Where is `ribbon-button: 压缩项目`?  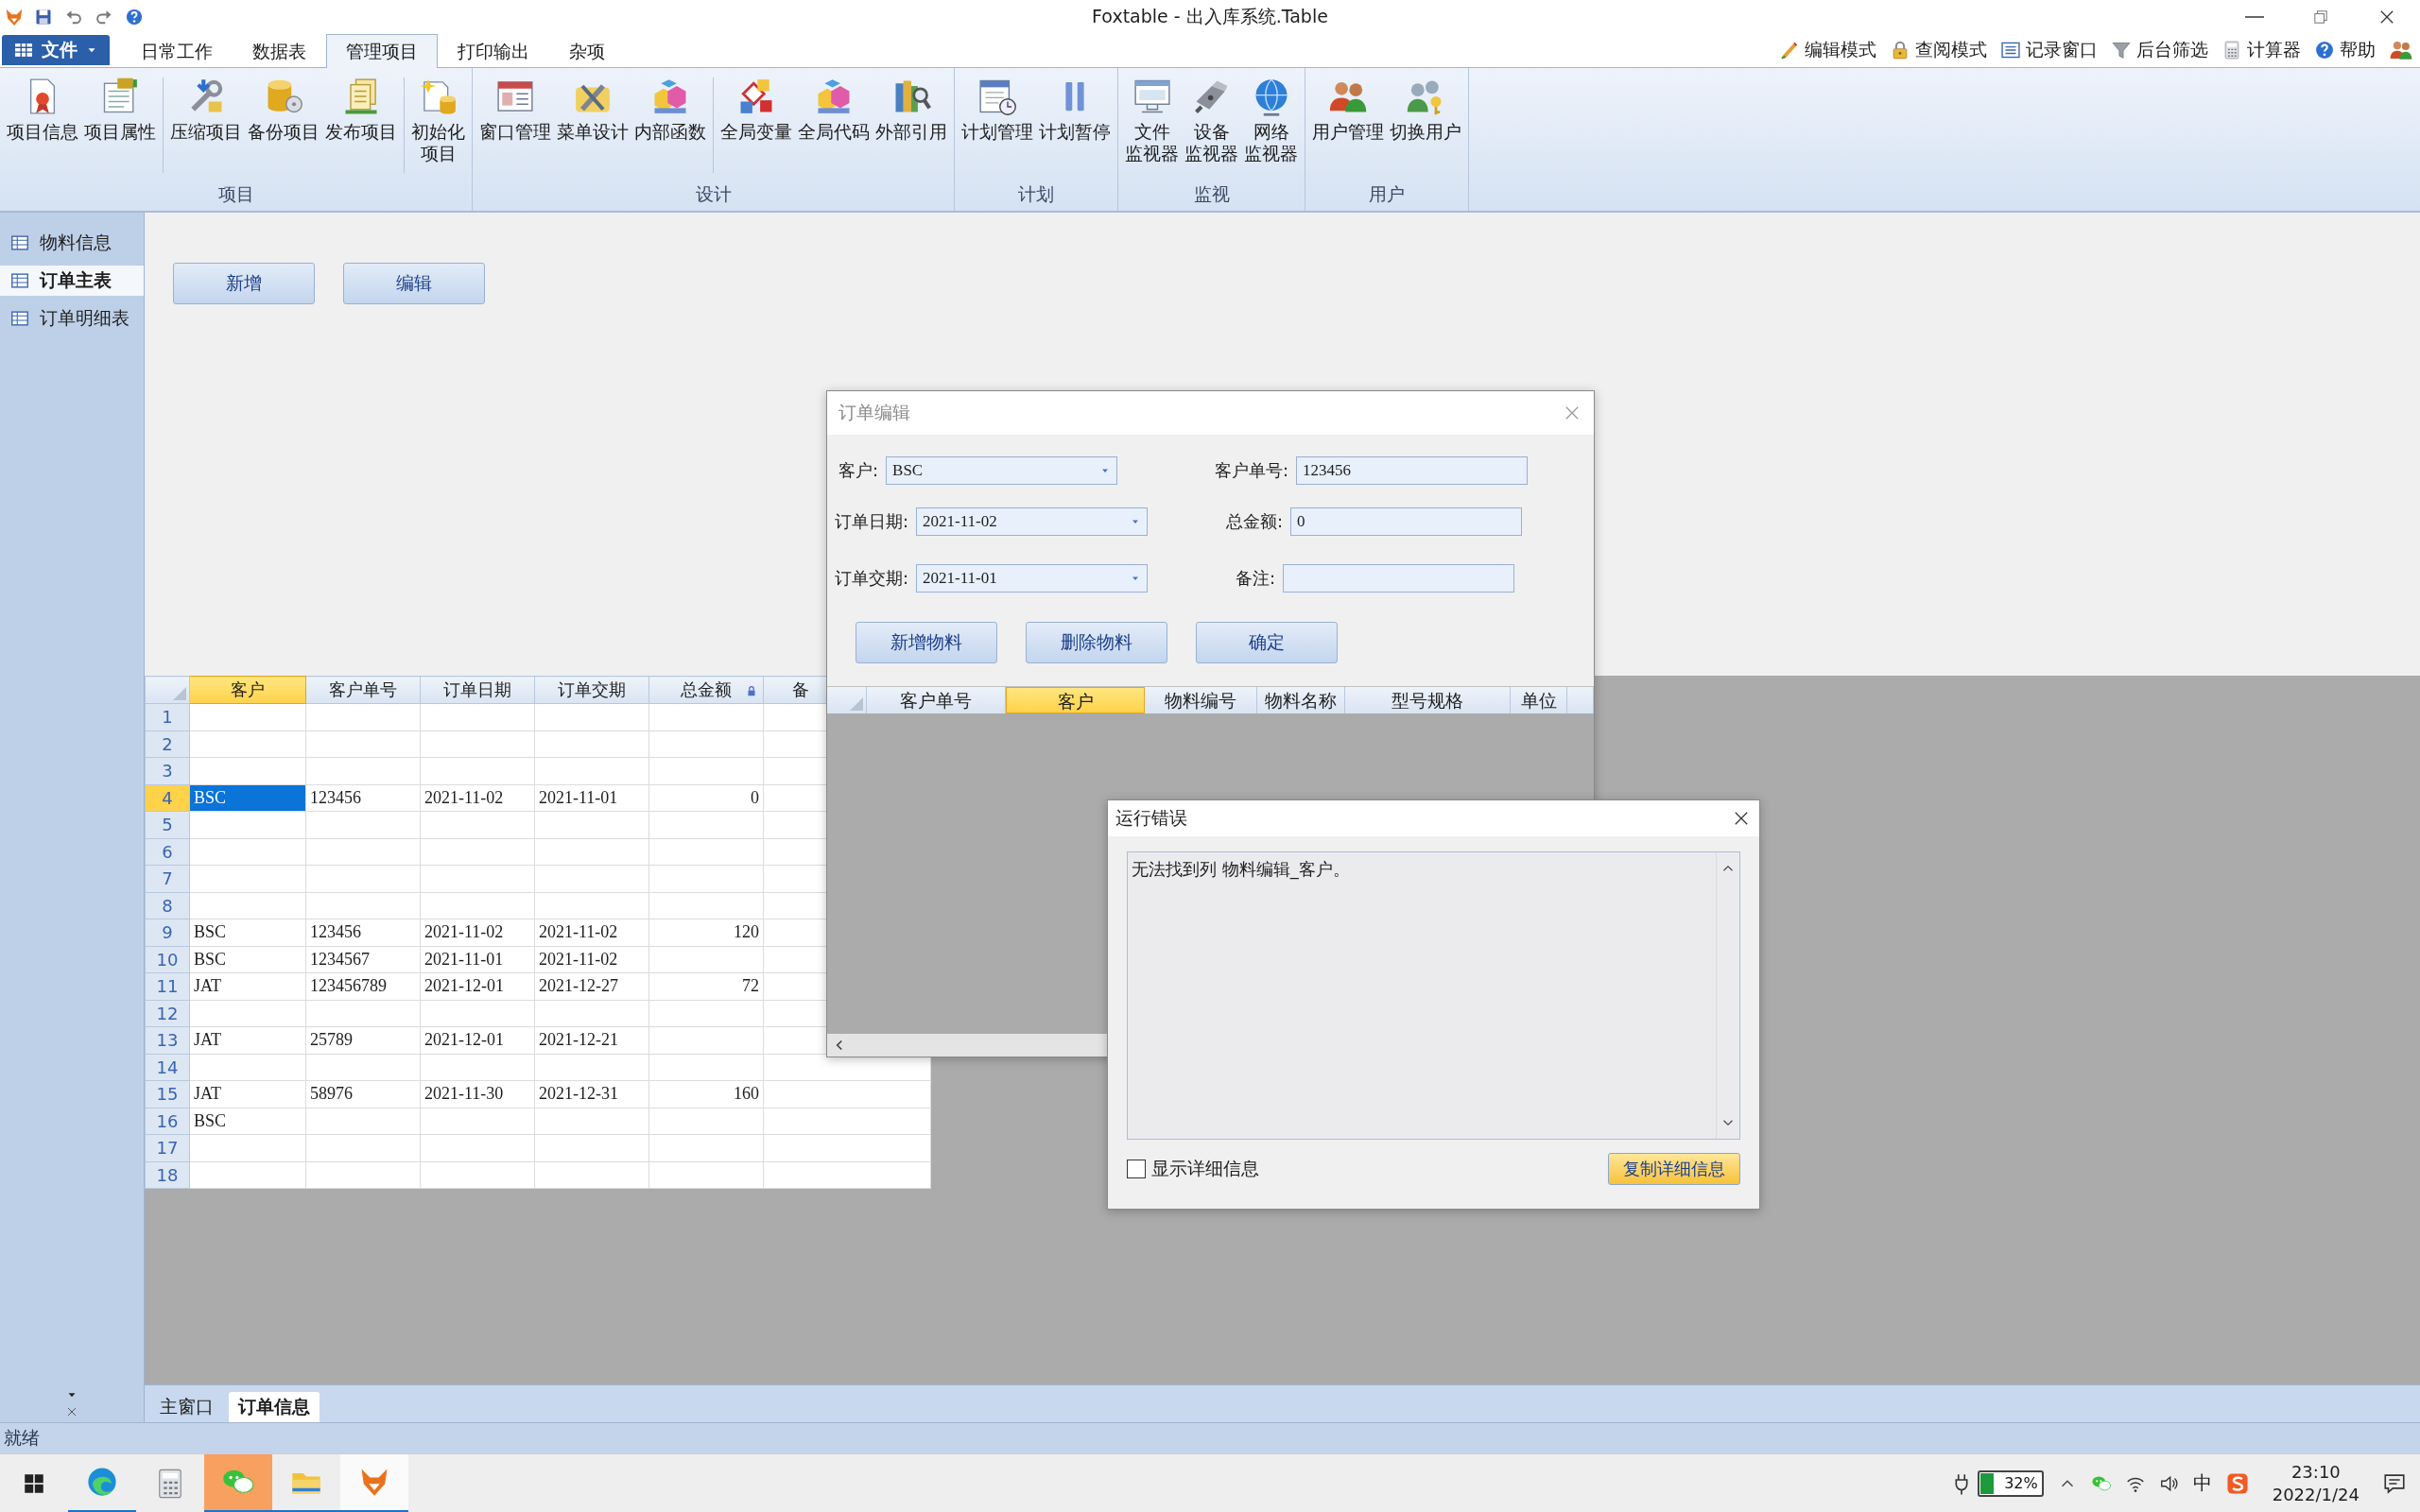
ribbon-button: 压缩项目 is located at coordinates (206, 109).